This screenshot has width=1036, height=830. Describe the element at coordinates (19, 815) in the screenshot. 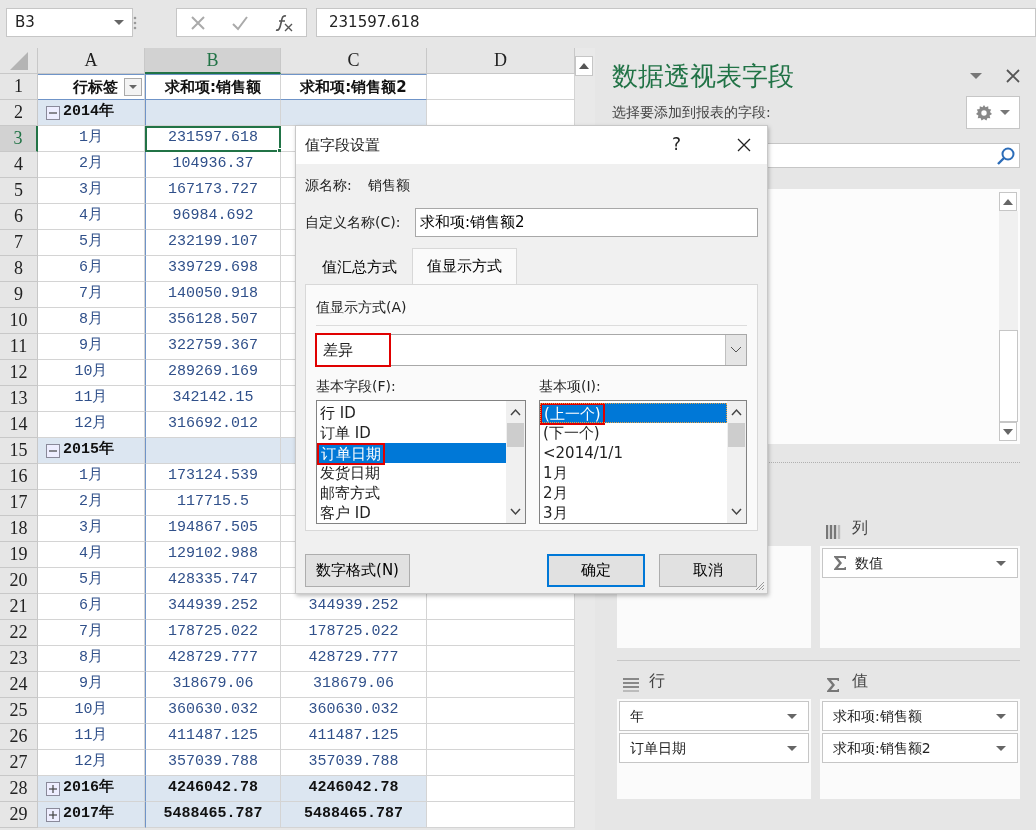

I see `row-header: 29` at that location.